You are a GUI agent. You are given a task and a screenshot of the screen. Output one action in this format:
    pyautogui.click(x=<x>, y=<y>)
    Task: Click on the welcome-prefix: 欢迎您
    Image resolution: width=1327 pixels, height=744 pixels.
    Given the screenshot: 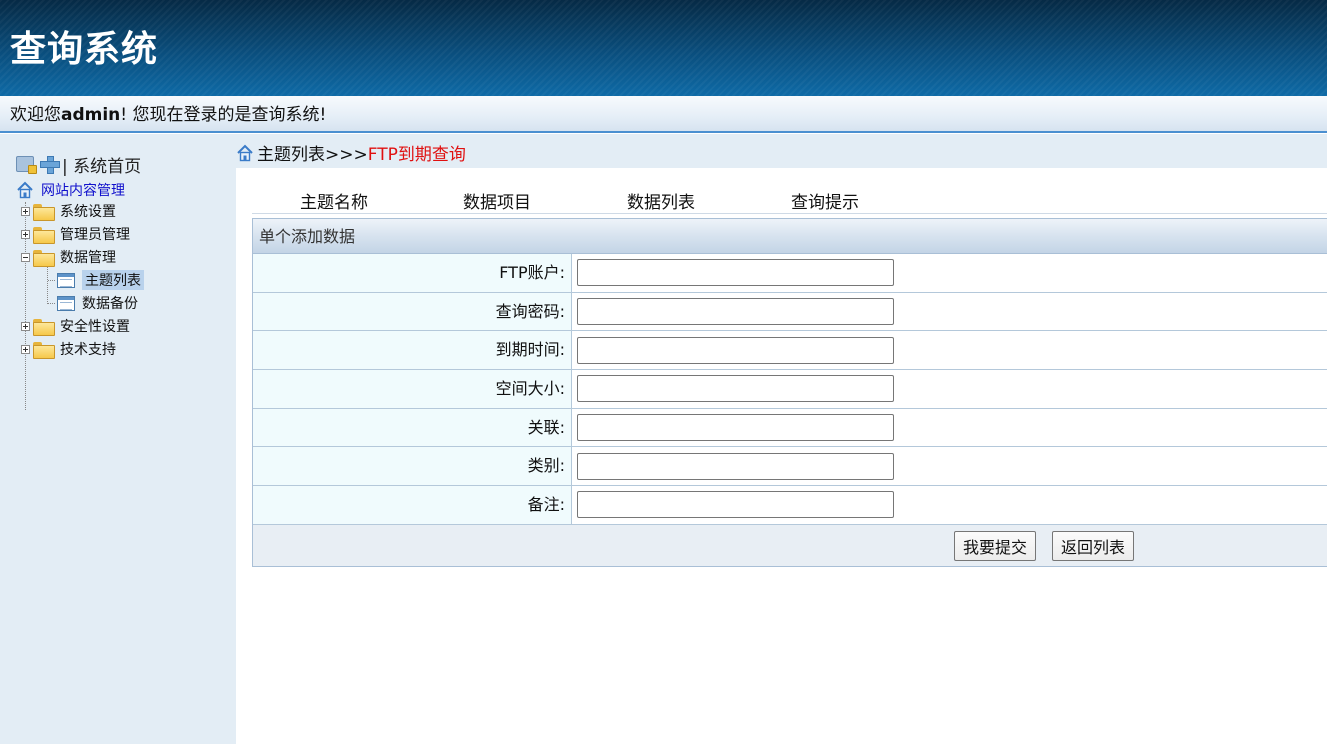 What is the action you would take?
    pyautogui.click(x=35, y=115)
    